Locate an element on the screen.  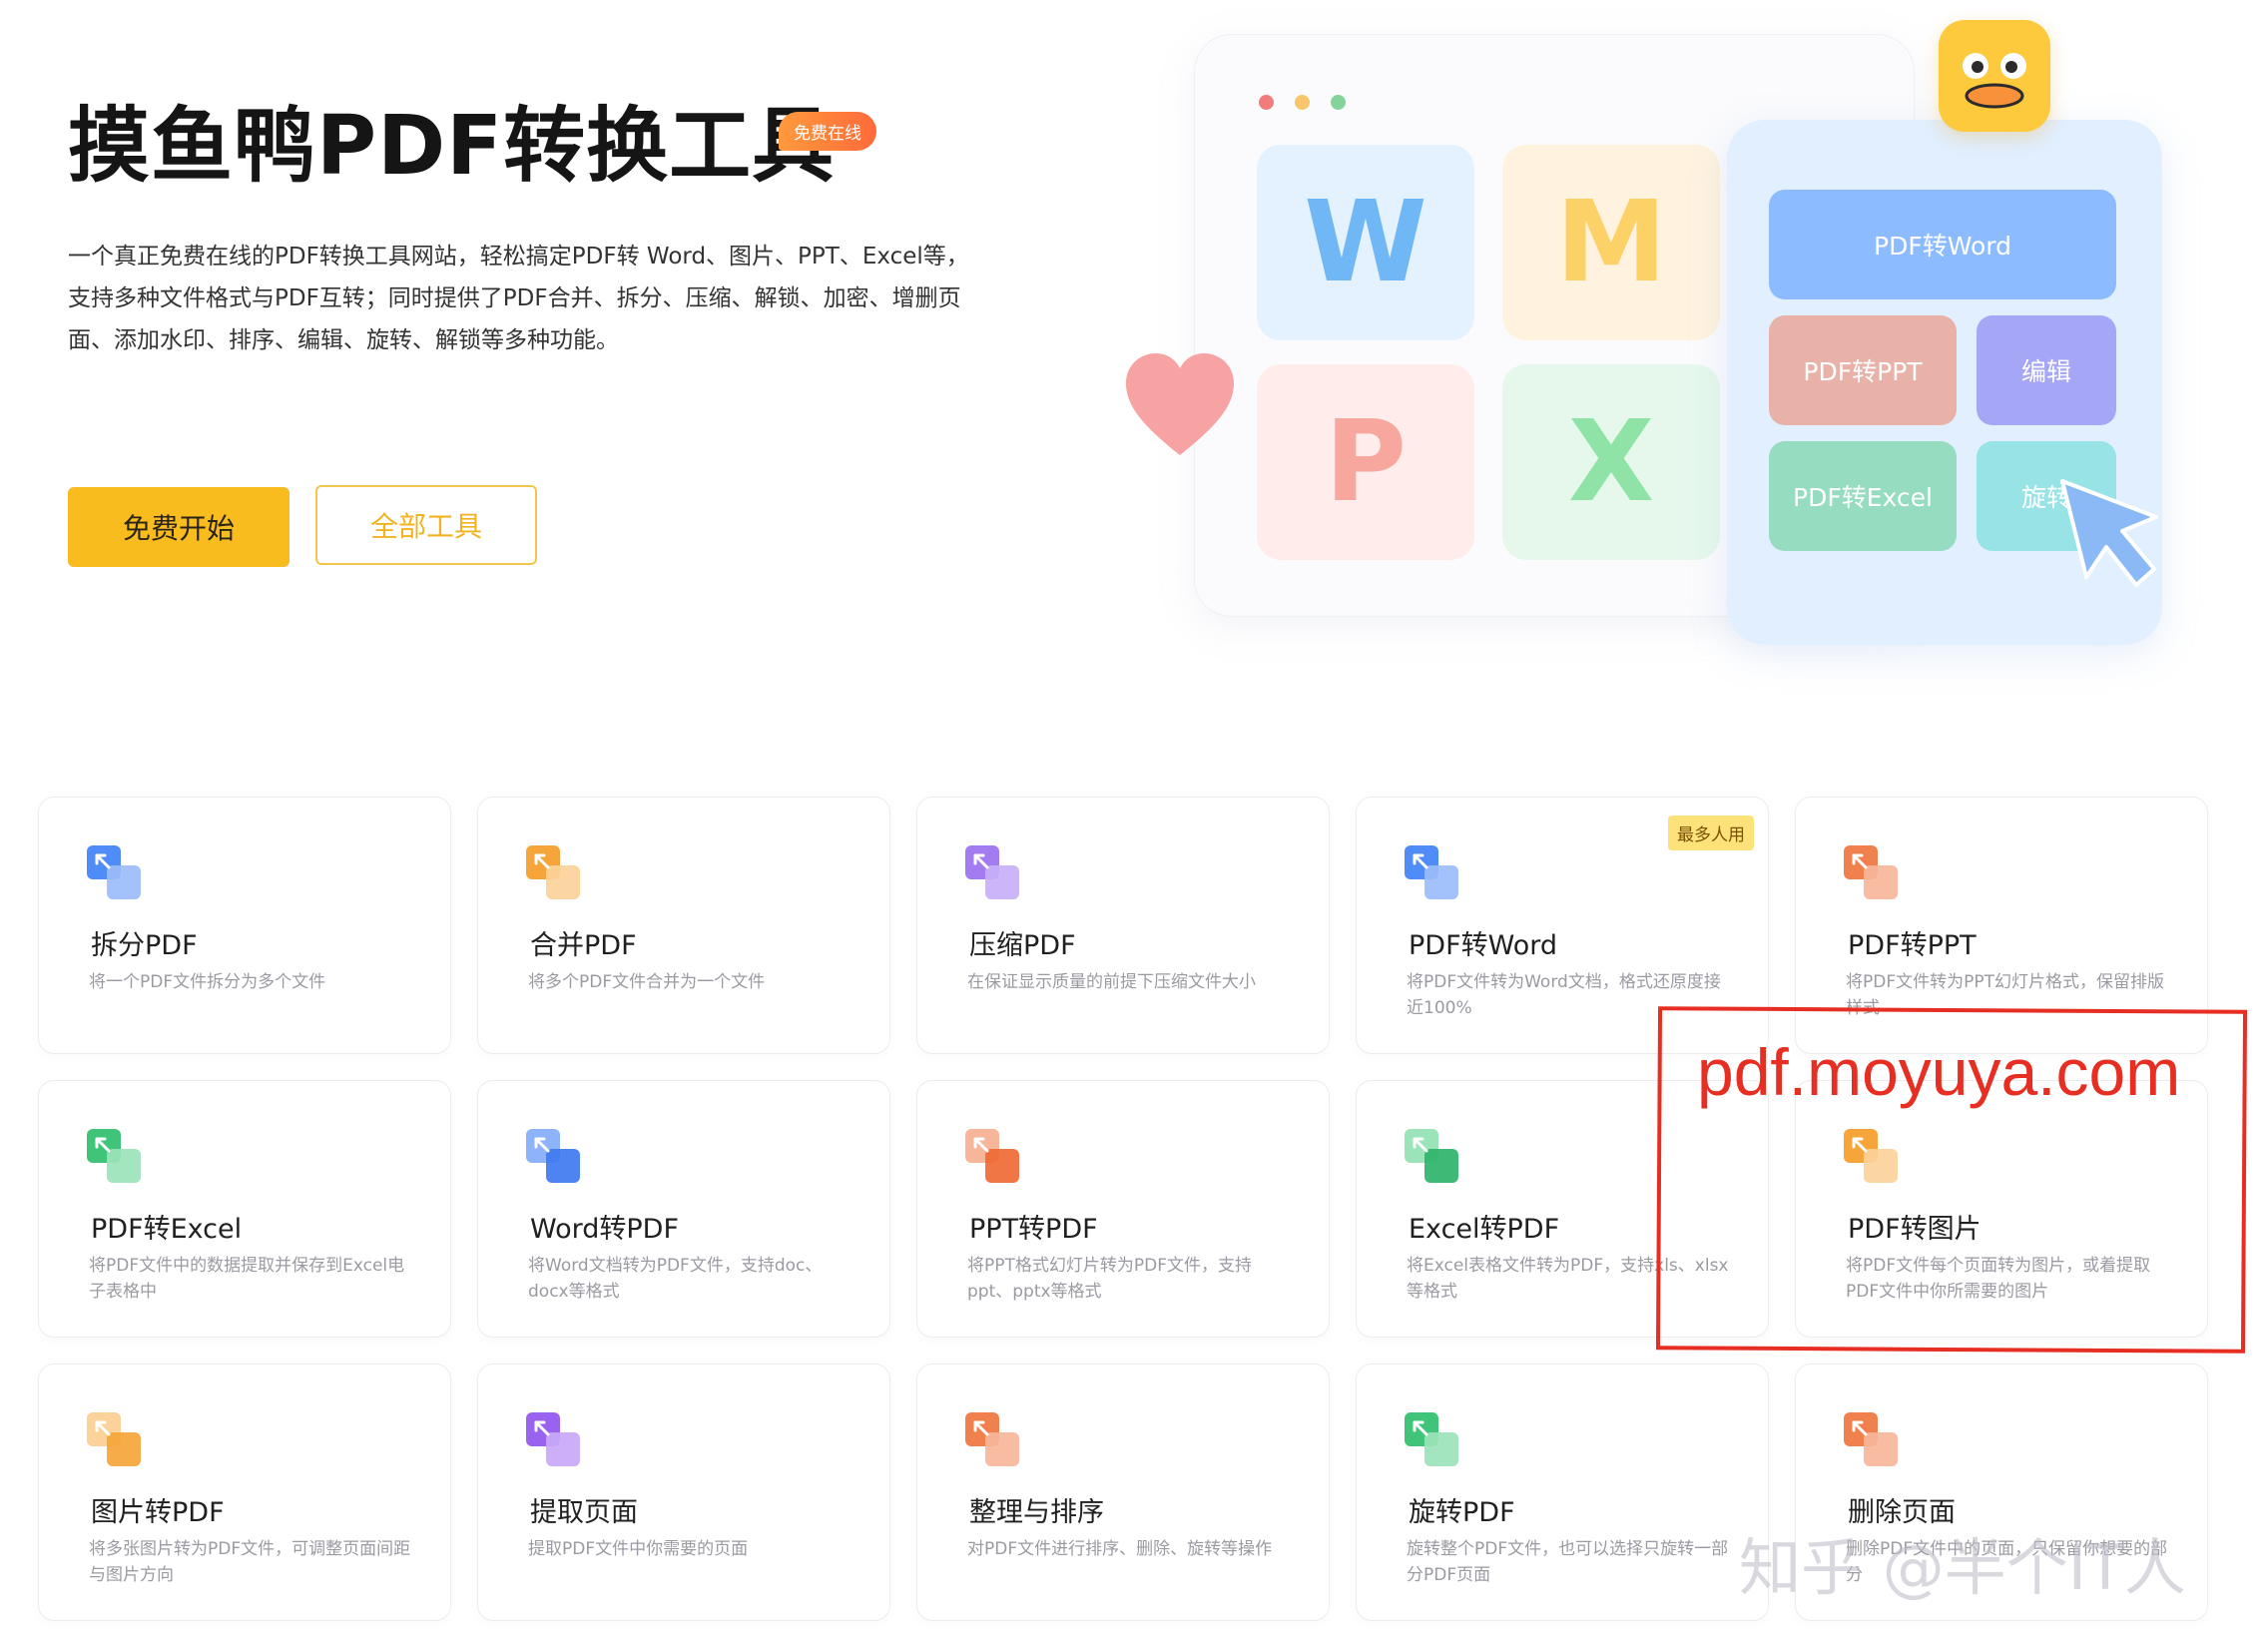
rotate-icon is located at coordinates (1432, 1440).